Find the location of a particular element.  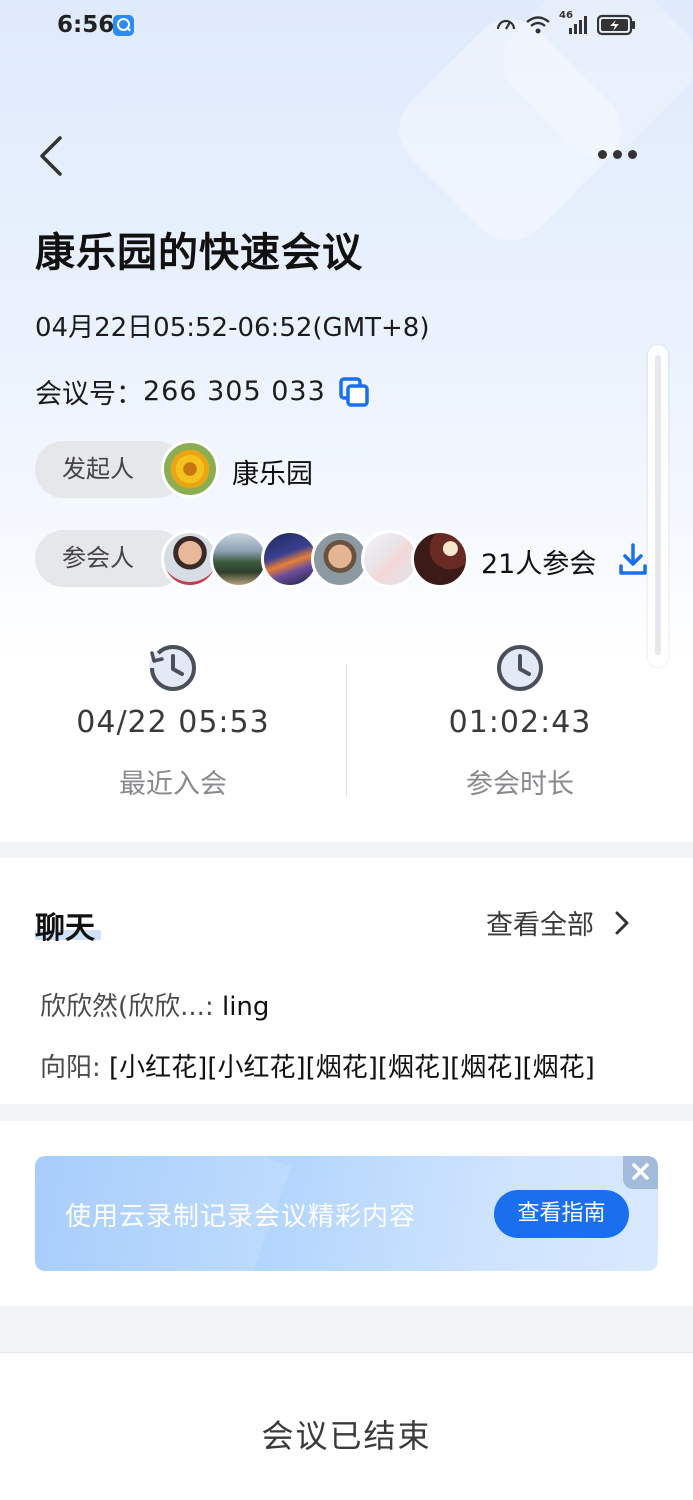

chat-sender: 欣欣然(欣欣...: is located at coordinates (127, 1007).